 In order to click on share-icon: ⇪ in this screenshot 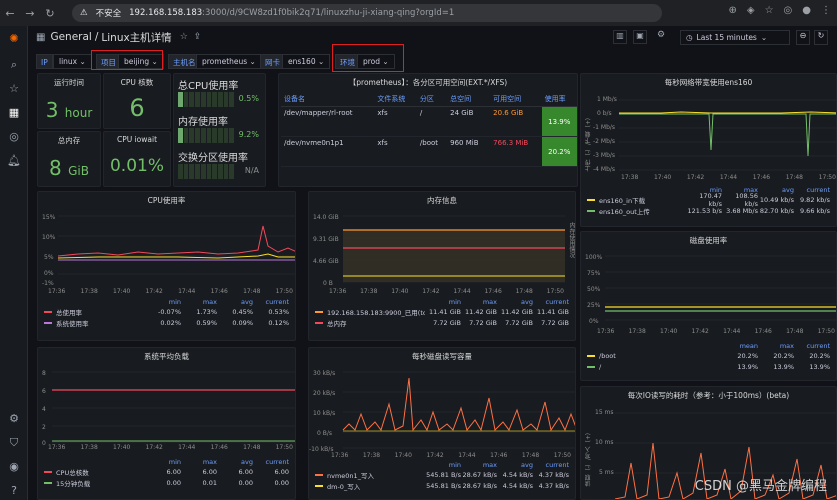, I will do `click(198, 37)`.